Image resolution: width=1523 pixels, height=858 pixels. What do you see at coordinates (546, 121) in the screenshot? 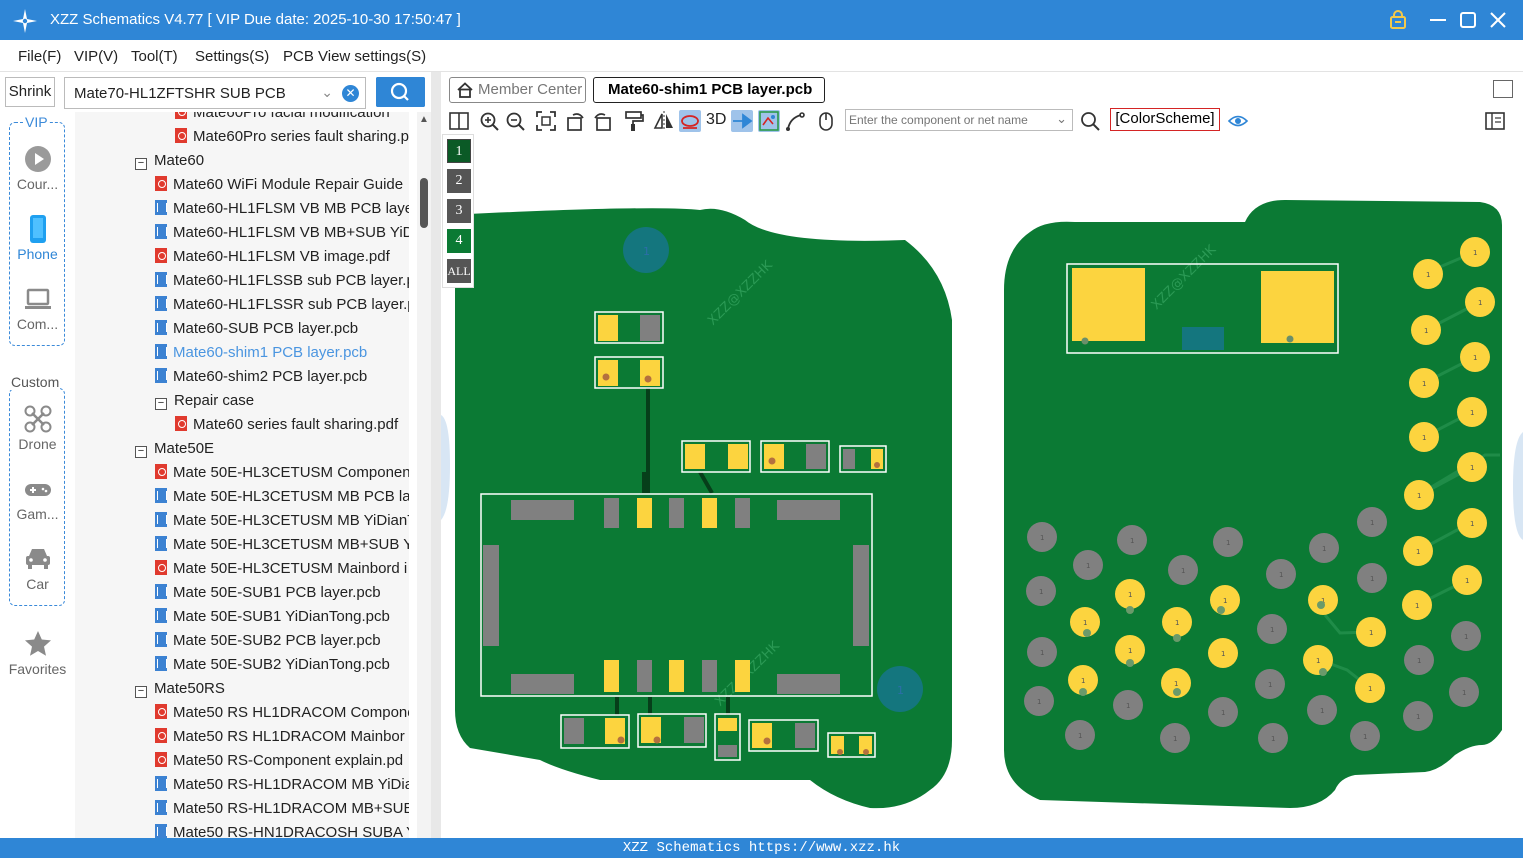
I see `fit-icon` at bounding box center [546, 121].